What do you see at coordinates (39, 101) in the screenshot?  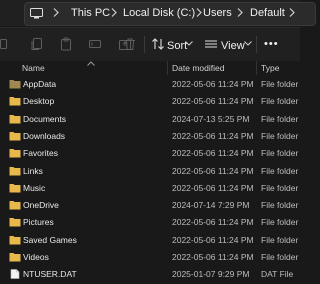 I see `file-name: Desktop` at bounding box center [39, 101].